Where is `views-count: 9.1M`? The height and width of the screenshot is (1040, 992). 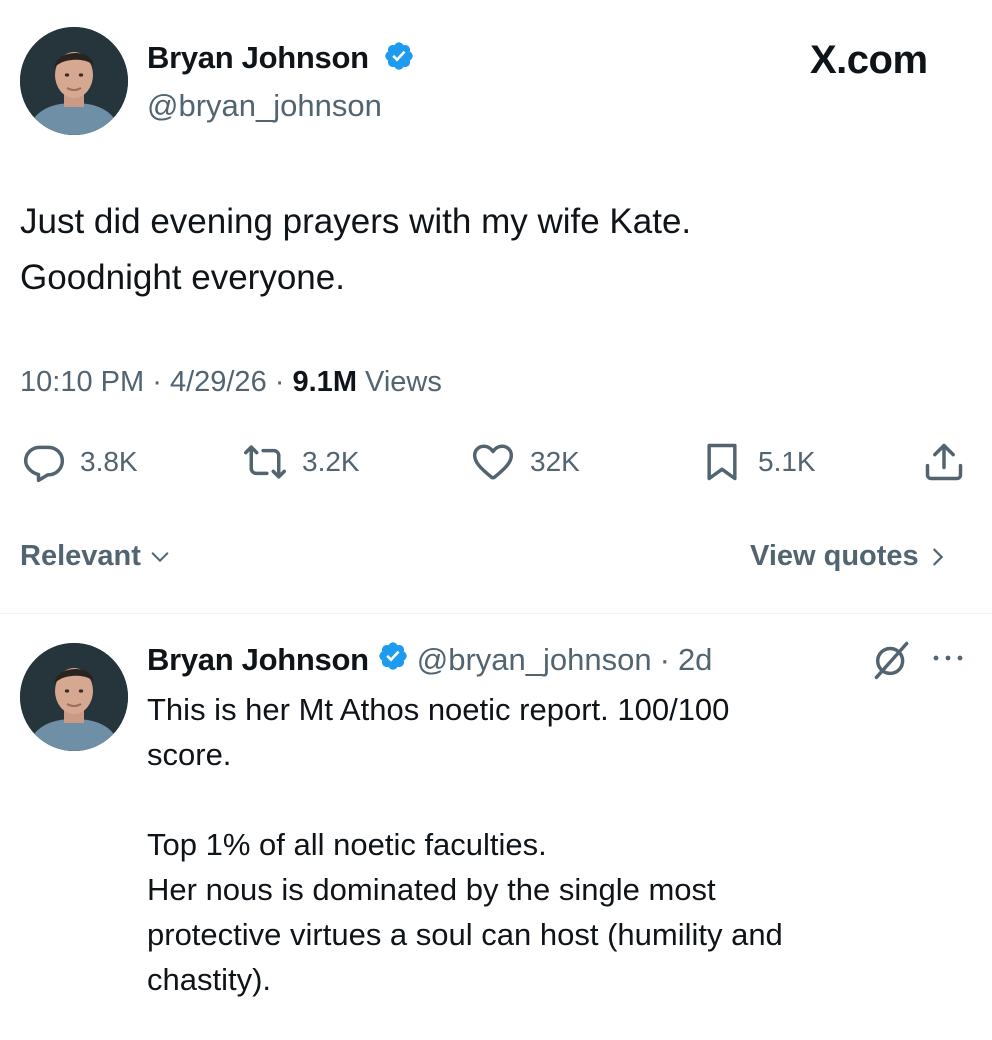
views-count: 9.1M is located at coordinates (324, 382).